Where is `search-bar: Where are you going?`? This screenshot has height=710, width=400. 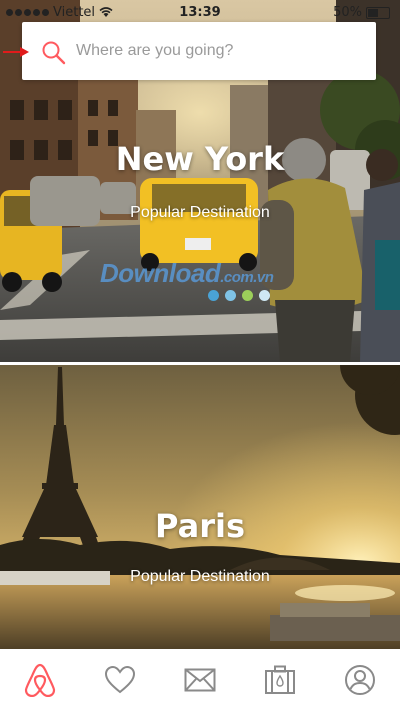 search-bar: Where are you going? is located at coordinates (199, 51).